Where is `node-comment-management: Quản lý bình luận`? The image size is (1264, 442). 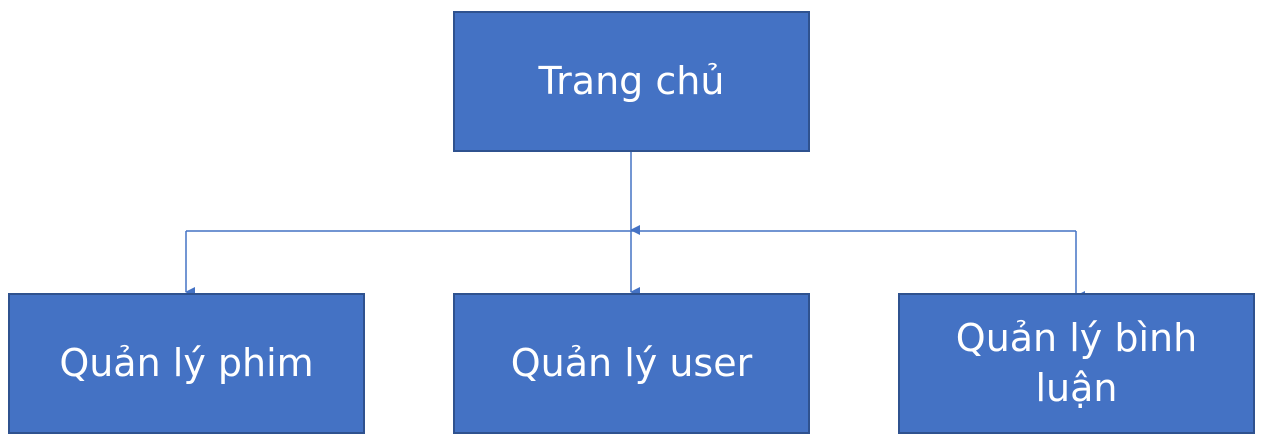 node-comment-management: Quản lý bình luận is located at coordinates (1076, 363).